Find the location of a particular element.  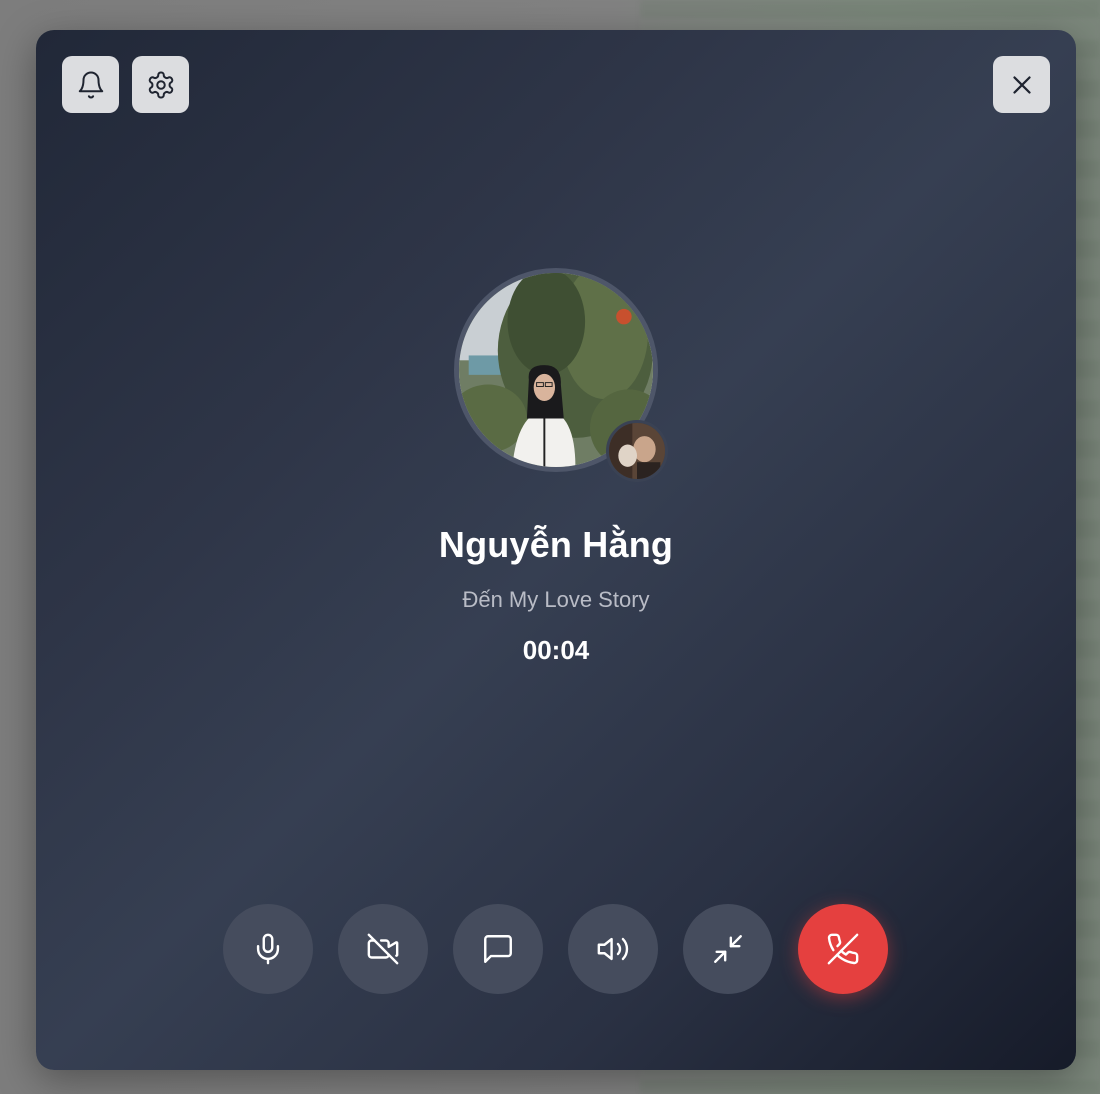

minimize-icon is located at coordinates (728, 949).